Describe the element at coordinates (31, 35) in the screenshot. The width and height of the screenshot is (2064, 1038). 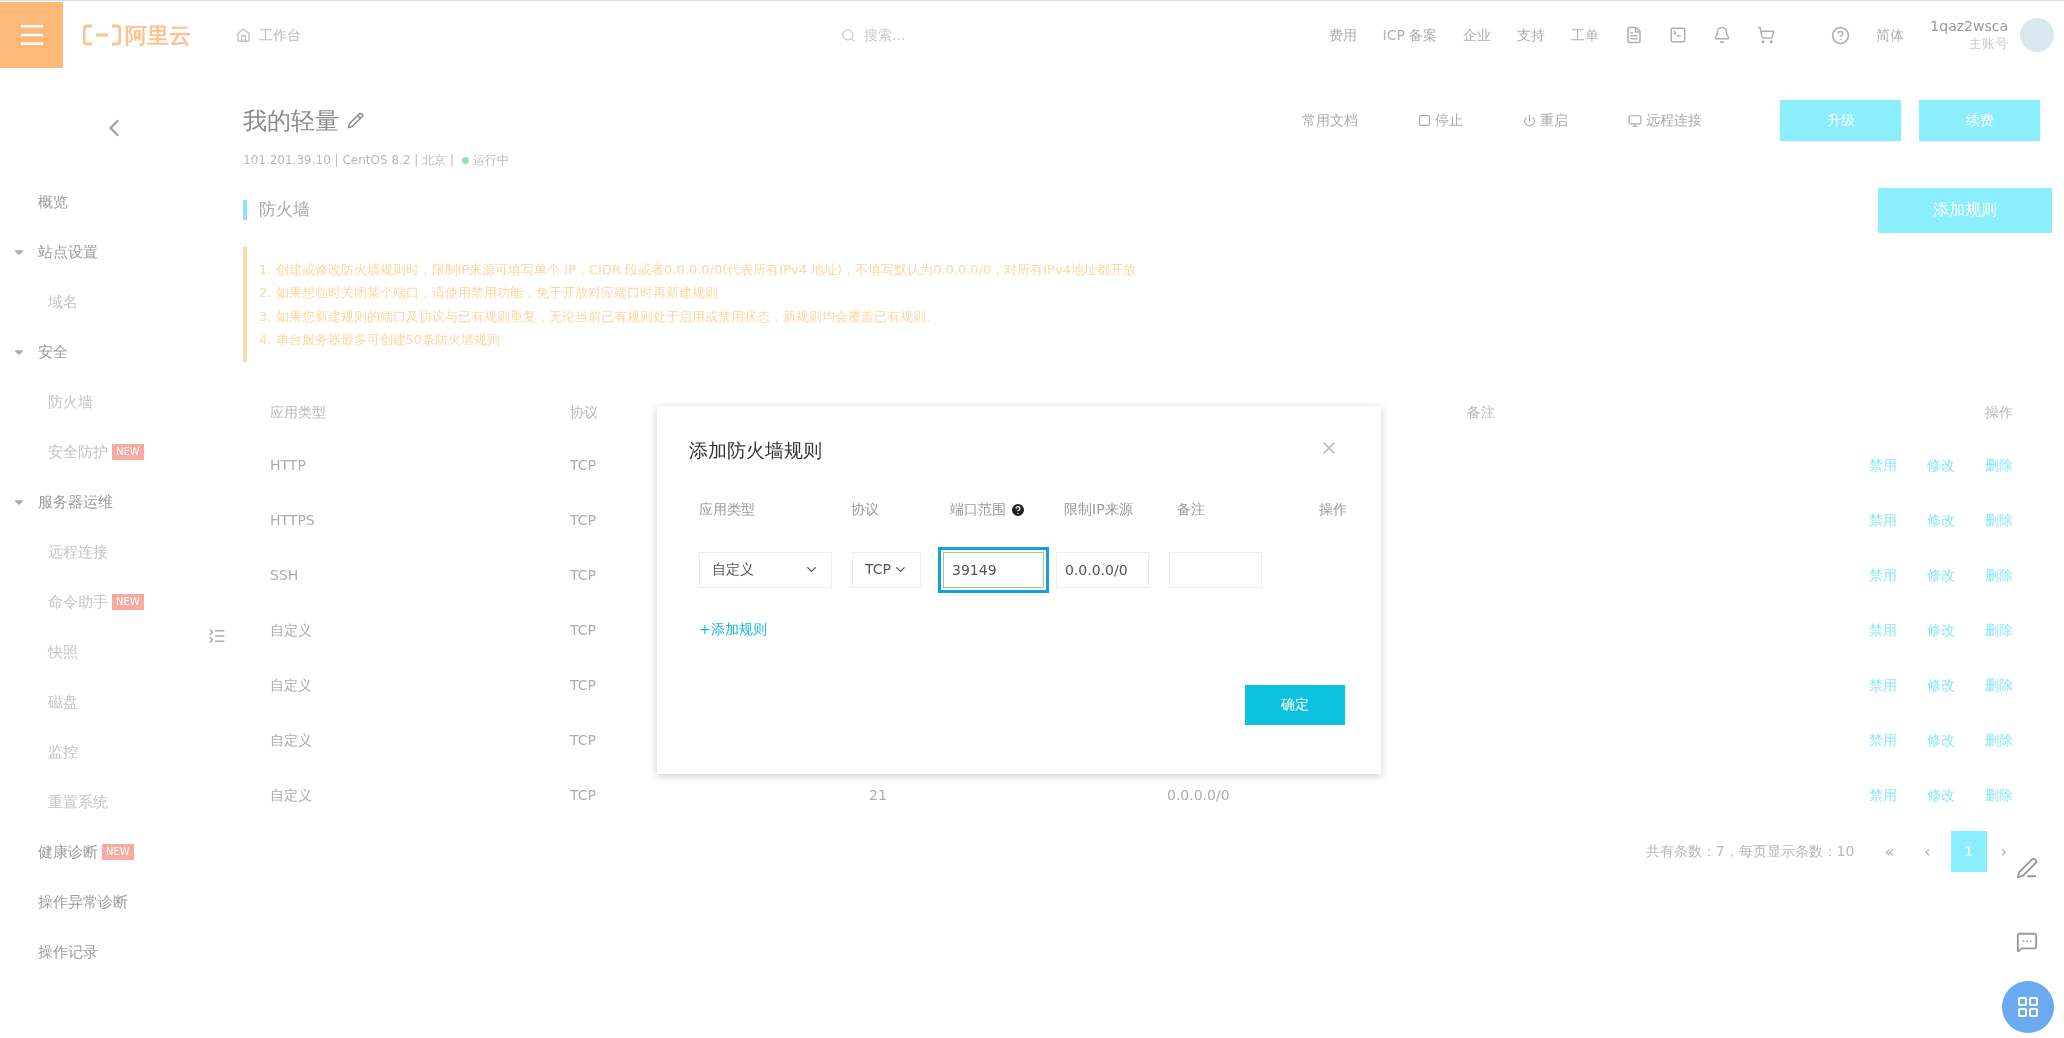
I see `menu-button` at that location.